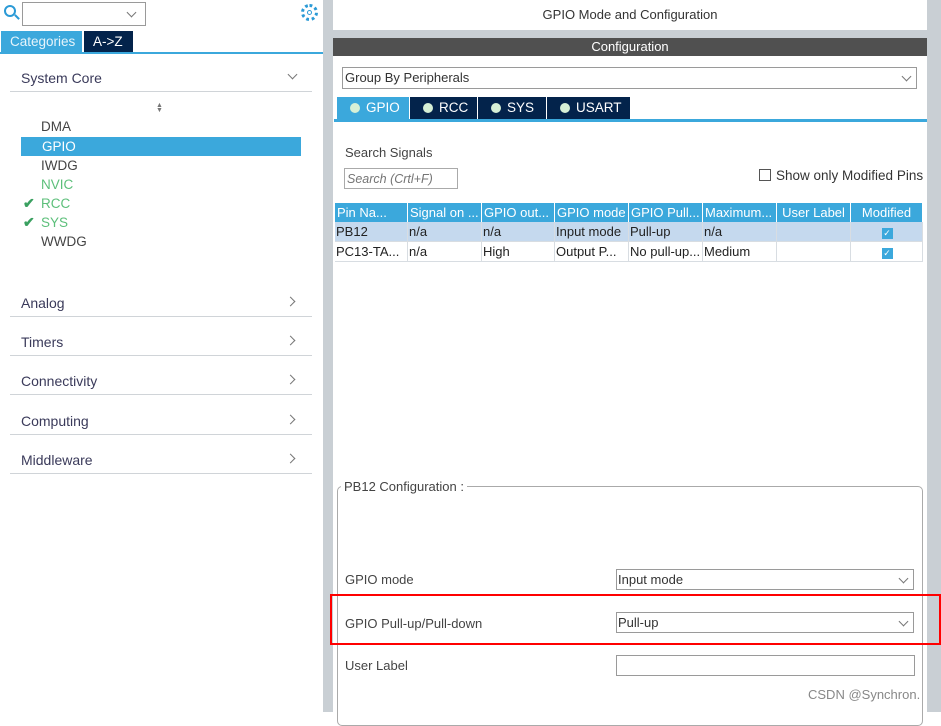  I want to click on search-icon-handle, so click(17, 17).